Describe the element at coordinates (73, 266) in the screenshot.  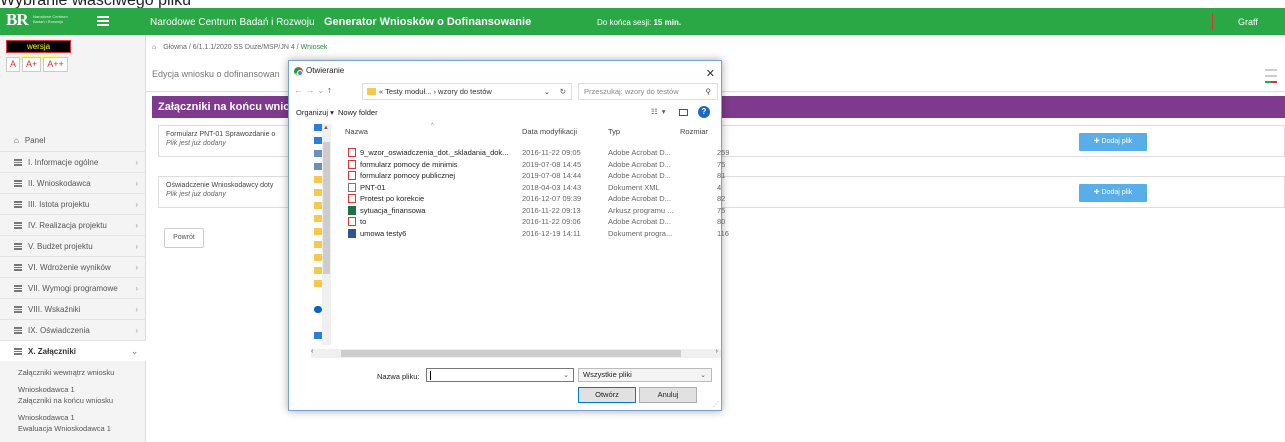
I see `sidebar-item-wdrozenie: VI. Wdrożenie wyników ›` at that location.